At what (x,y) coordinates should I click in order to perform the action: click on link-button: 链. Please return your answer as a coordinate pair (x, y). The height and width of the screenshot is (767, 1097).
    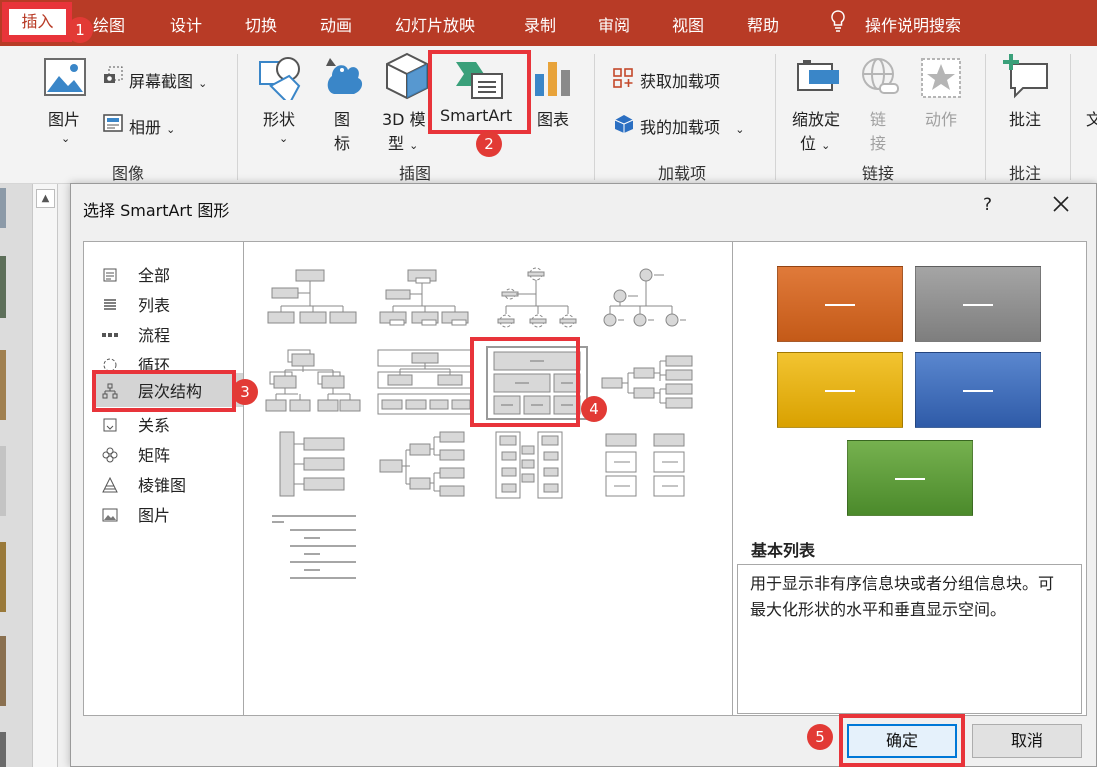
    Looking at the image, I should click on (878, 118).